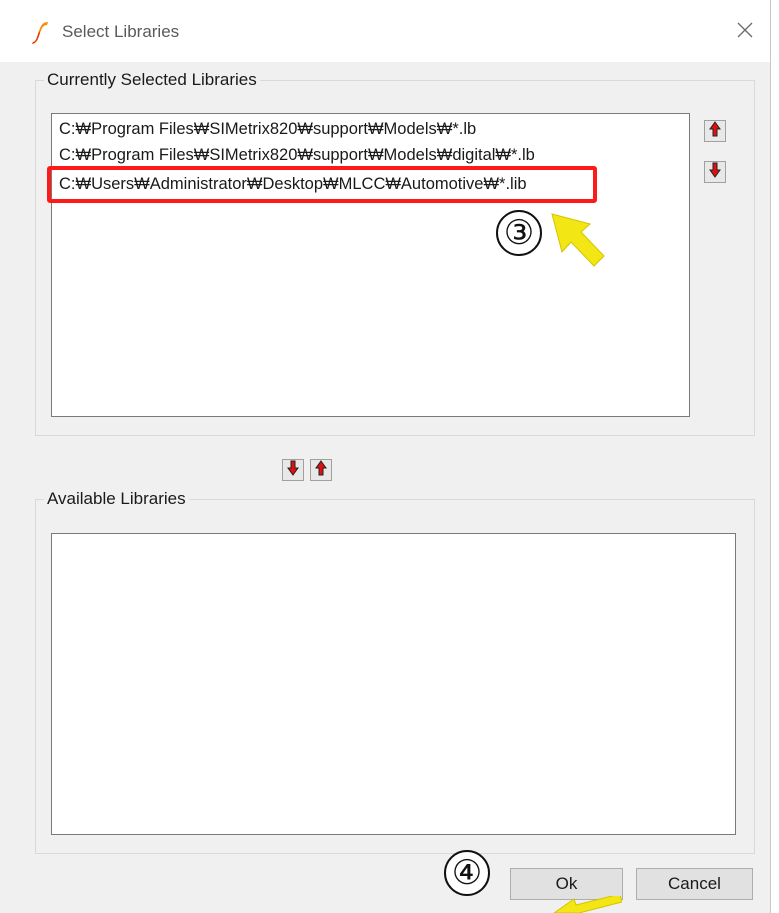 The image size is (779, 913). I want to click on move-up-button, so click(715, 131).